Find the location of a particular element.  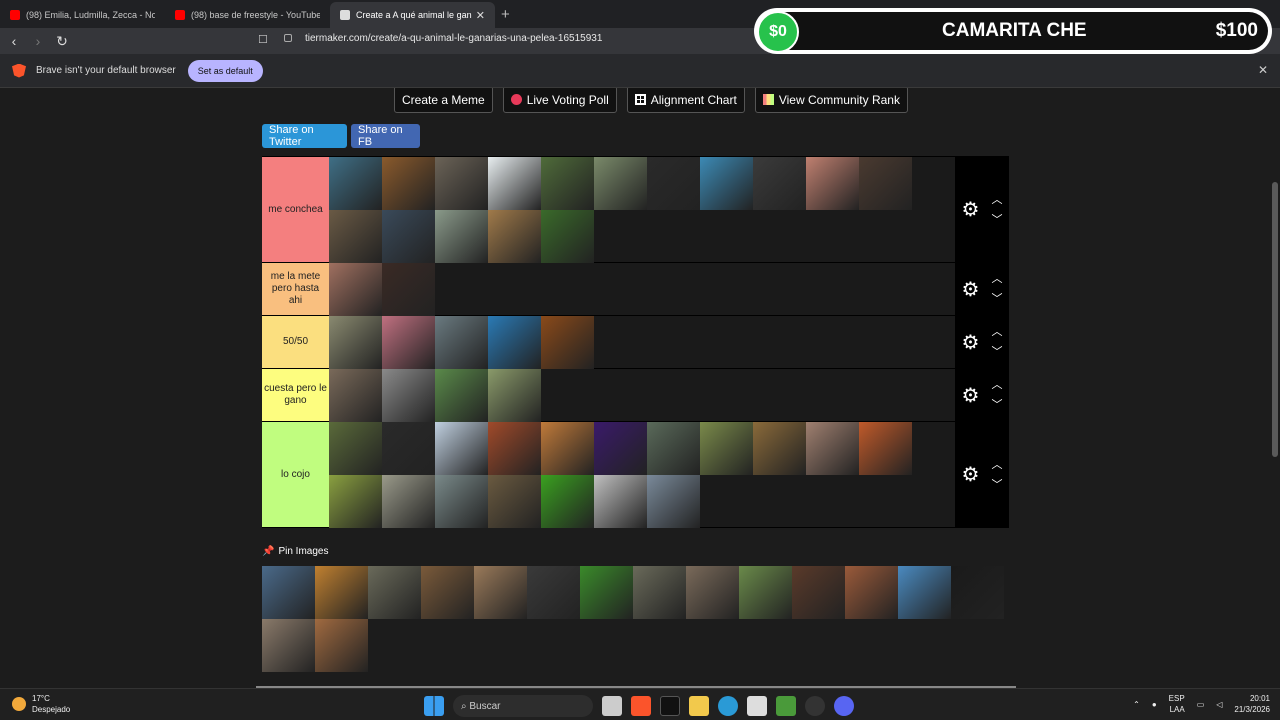

alignment-chart-button: Alignment Chart is located at coordinates (685, 100).